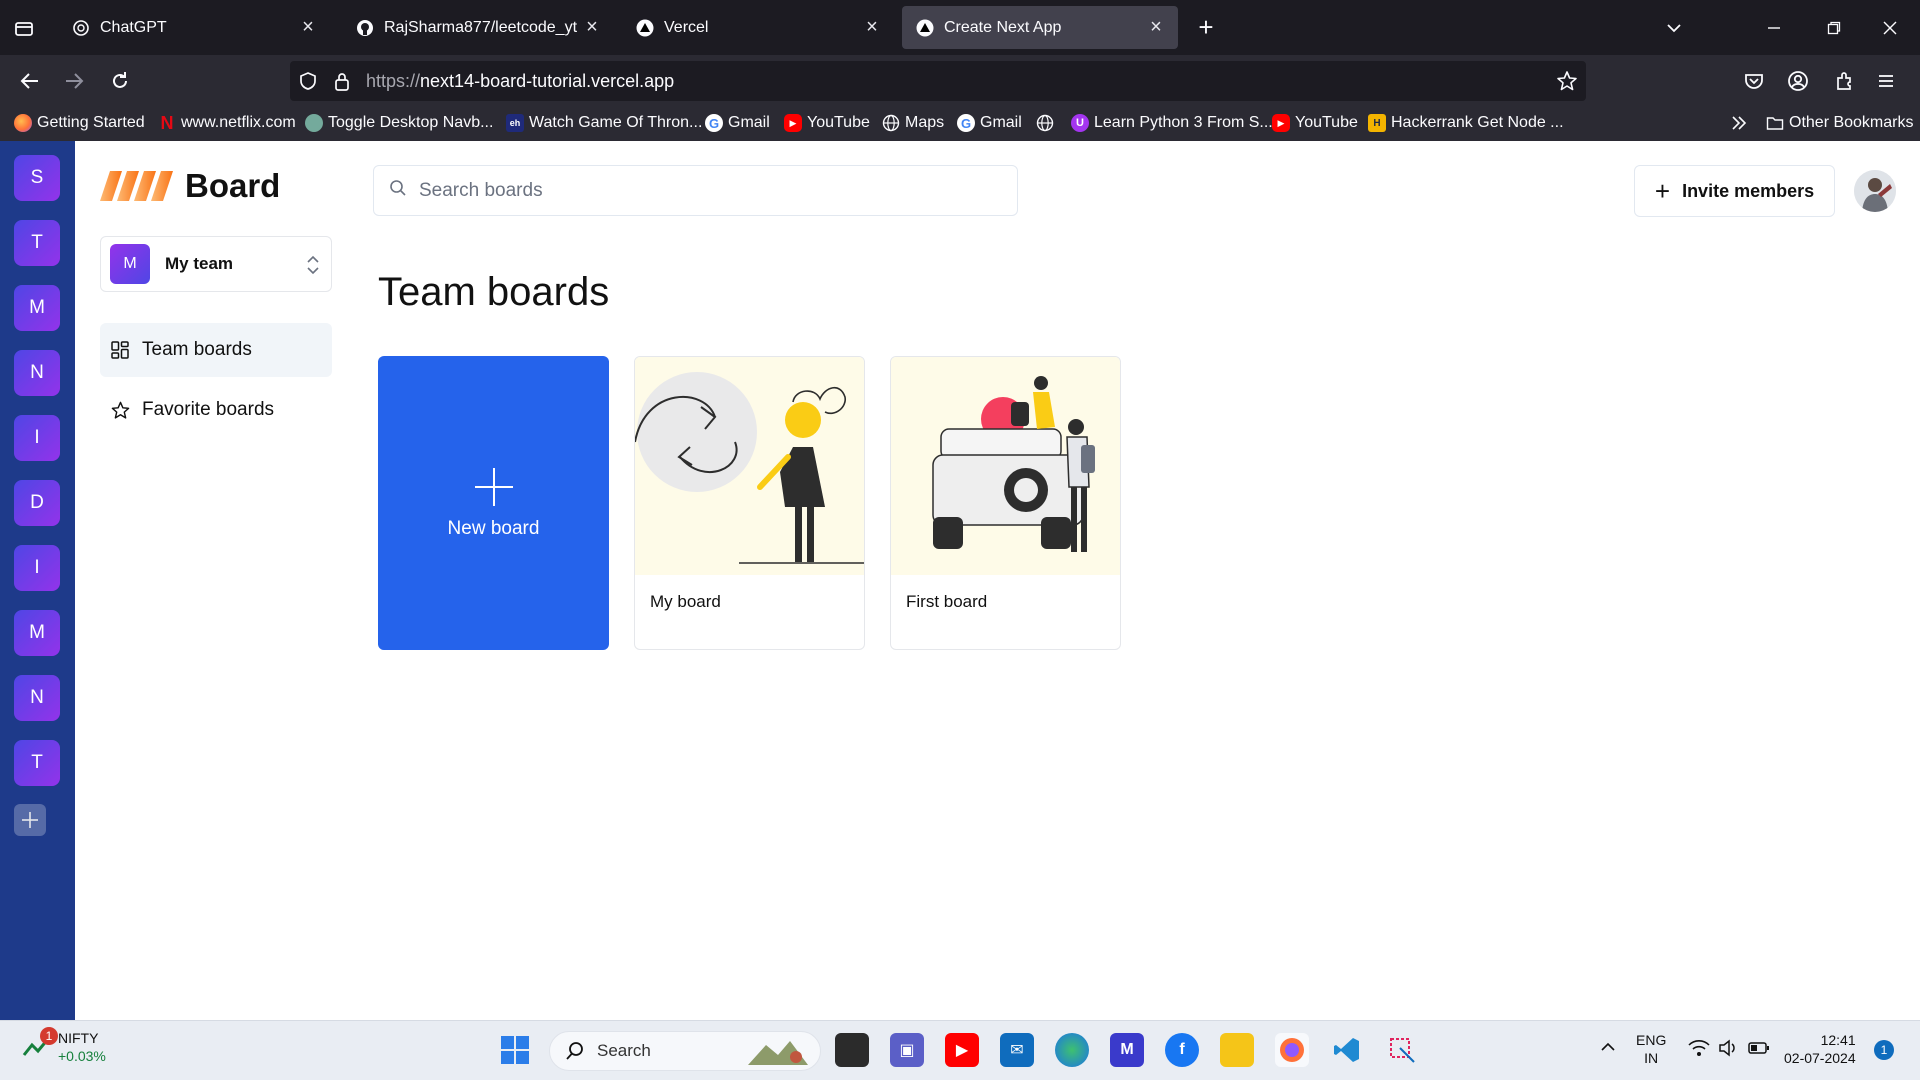 The height and width of the screenshot is (1080, 1920). I want to click on board-card: First board, so click(1005, 503).